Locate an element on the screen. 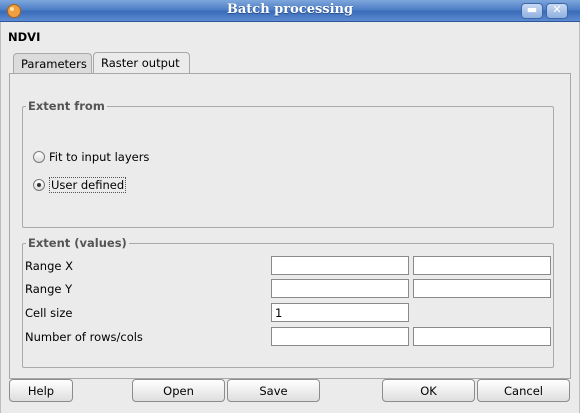 The image size is (580, 413). minimize-icon: ▬ is located at coordinates (532, 9).